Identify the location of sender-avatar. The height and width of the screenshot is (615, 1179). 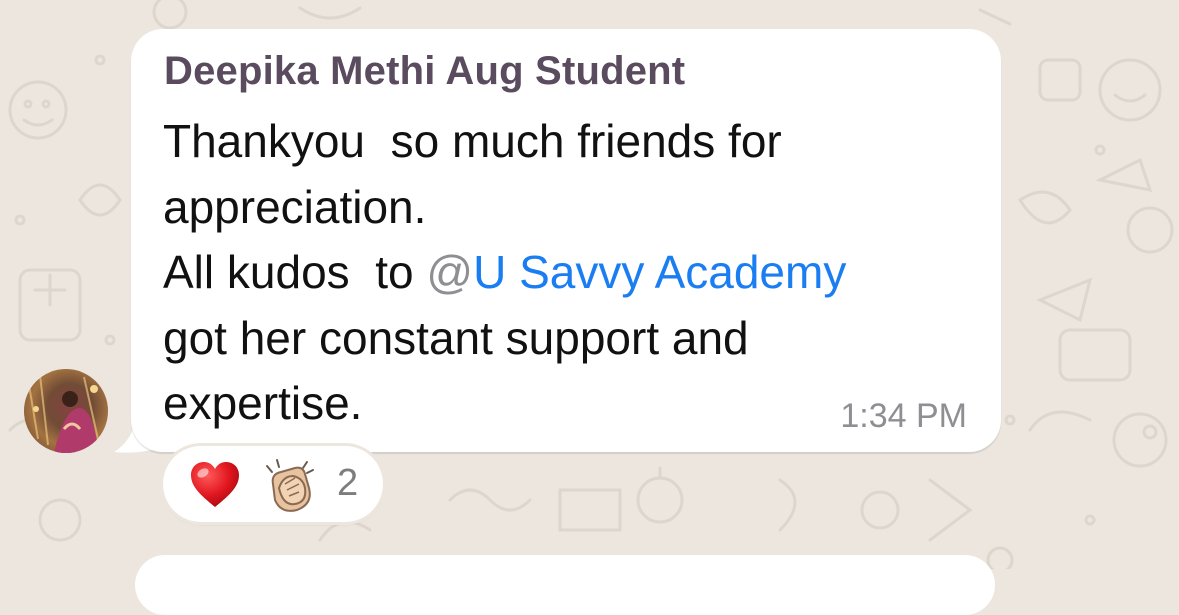
(66, 411).